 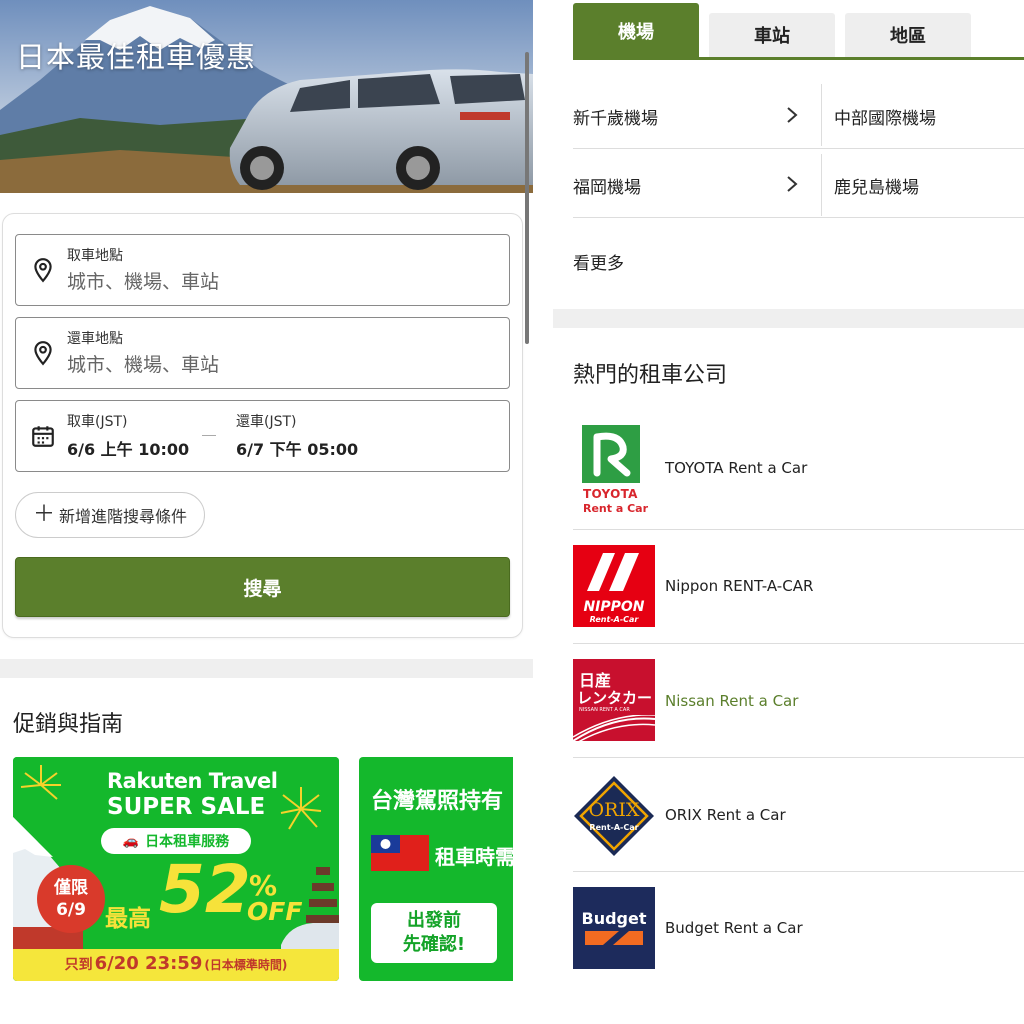 What do you see at coordinates (143, 280) in the screenshot?
I see `pickup-location-placeholder: 城市、機場、車站` at bounding box center [143, 280].